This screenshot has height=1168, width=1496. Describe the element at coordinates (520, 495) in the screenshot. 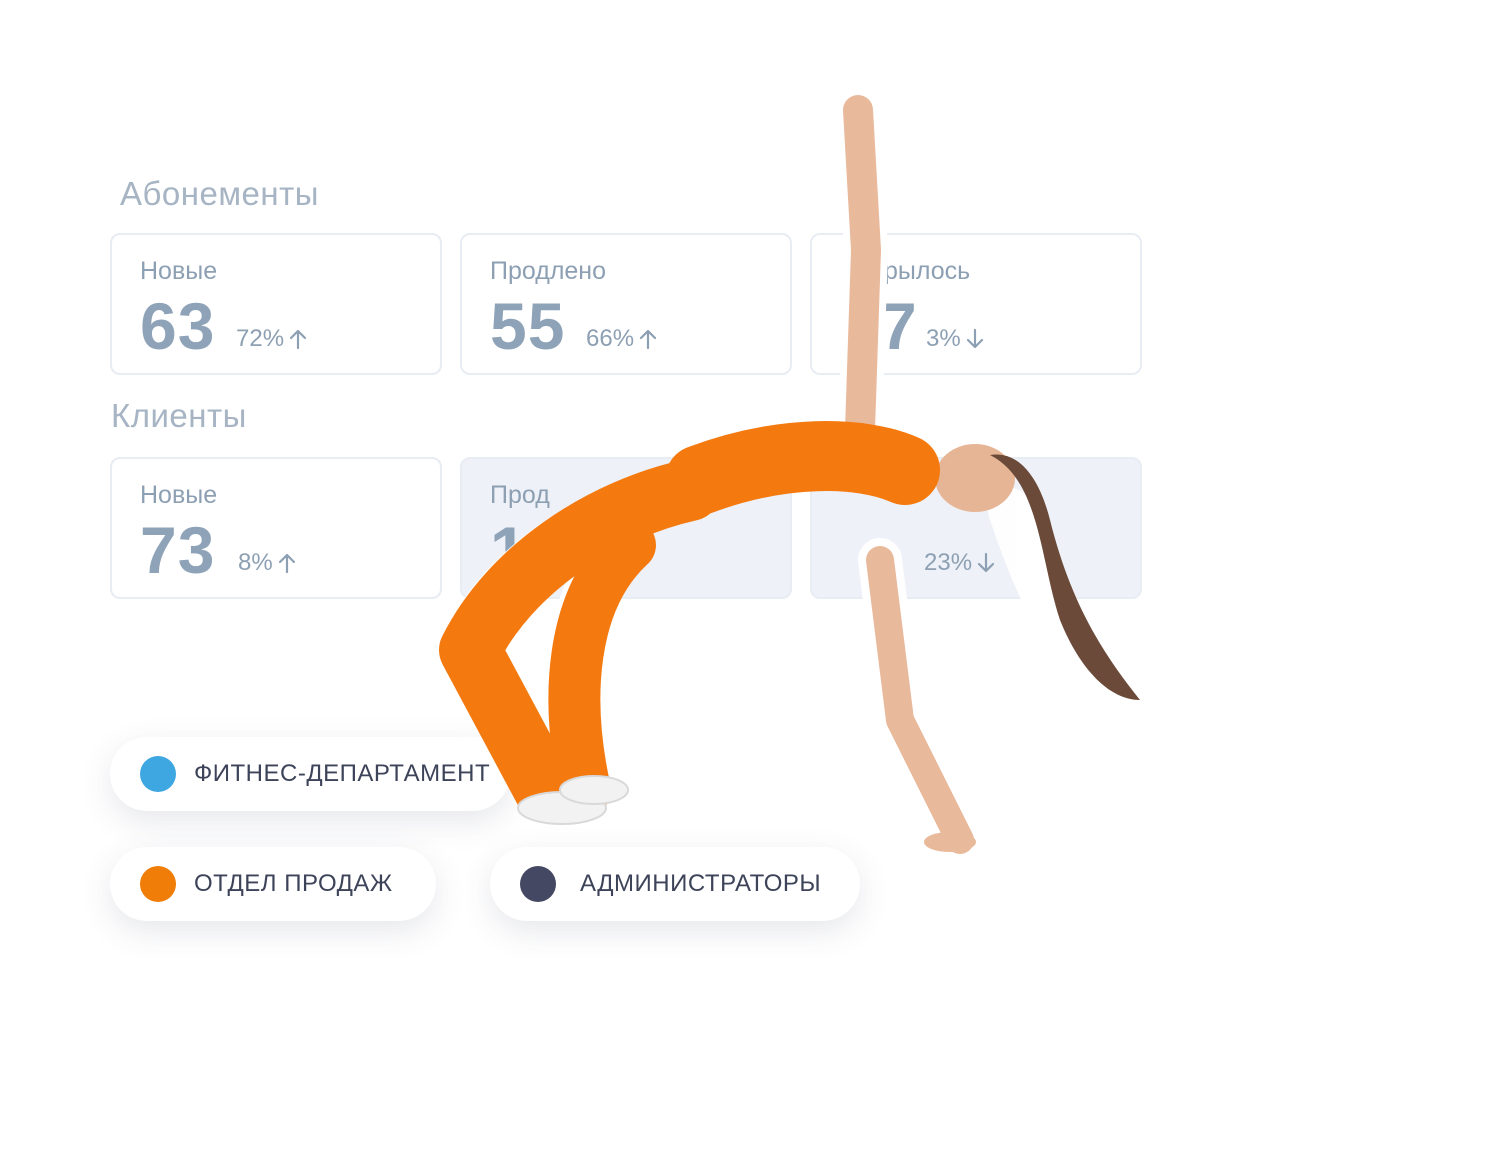

I see `card-label: Прод` at that location.